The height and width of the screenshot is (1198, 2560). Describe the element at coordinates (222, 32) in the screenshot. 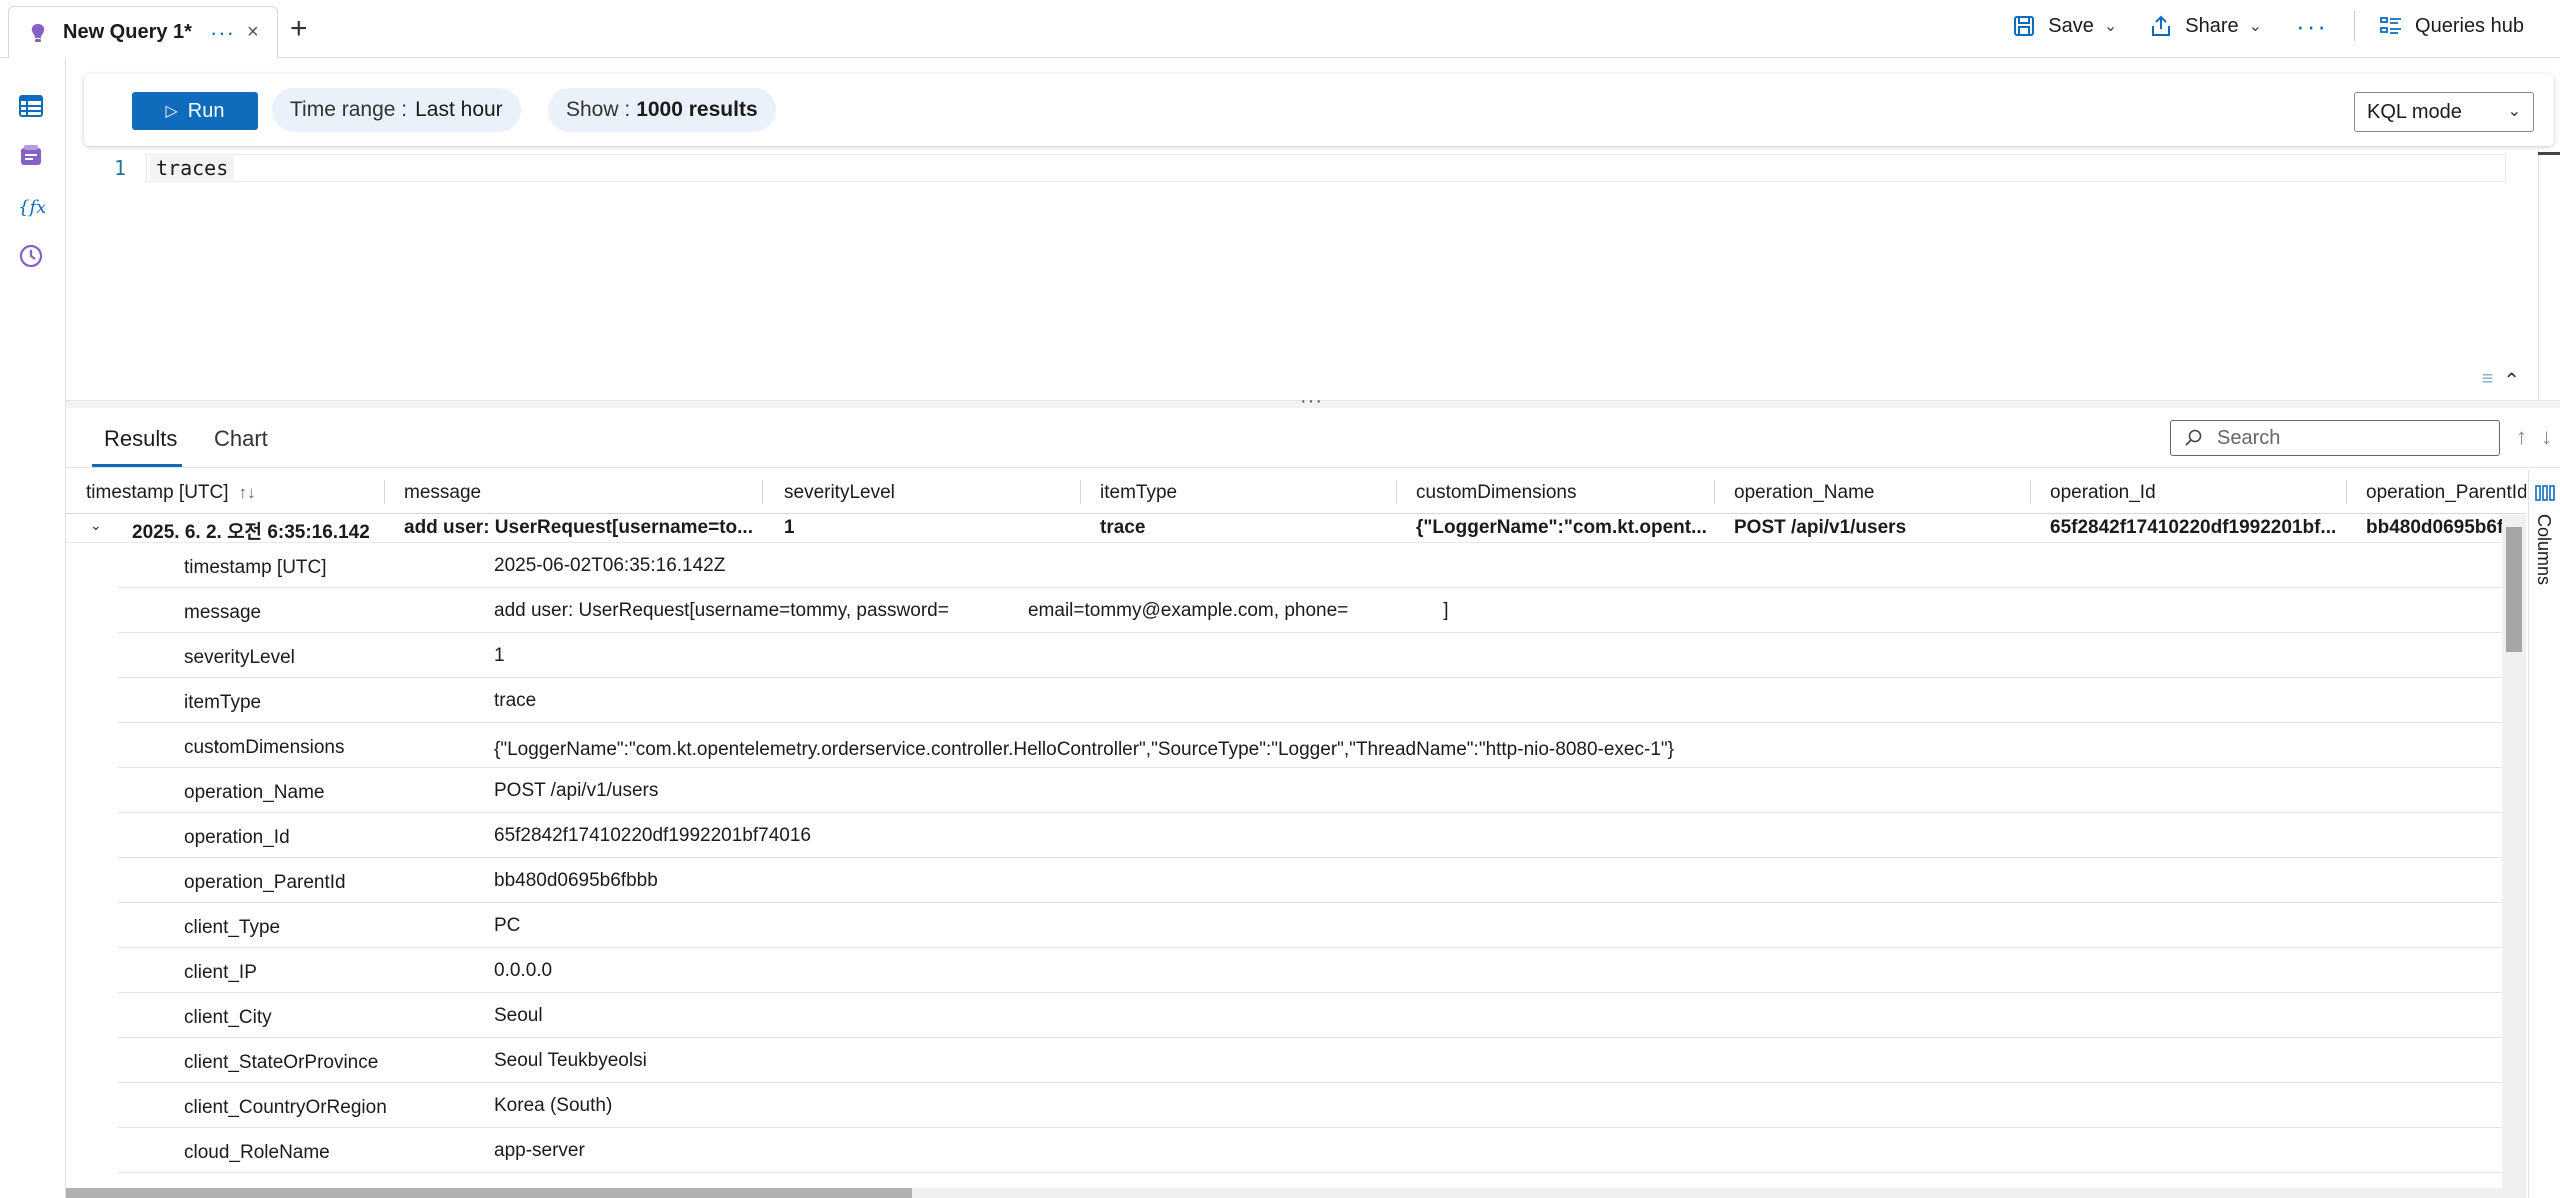

I see `tab-more-icon: ···` at that location.